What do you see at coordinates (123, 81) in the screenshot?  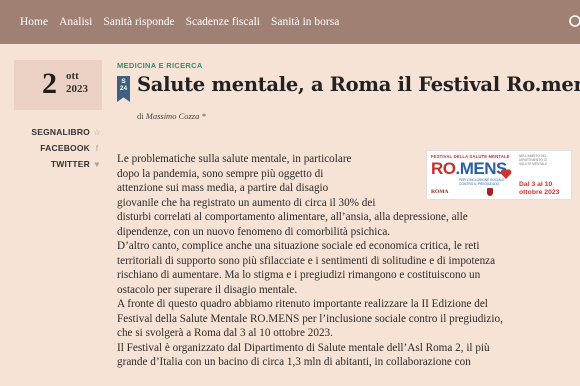 I see `ribbon-top: S` at bounding box center [123, 81].